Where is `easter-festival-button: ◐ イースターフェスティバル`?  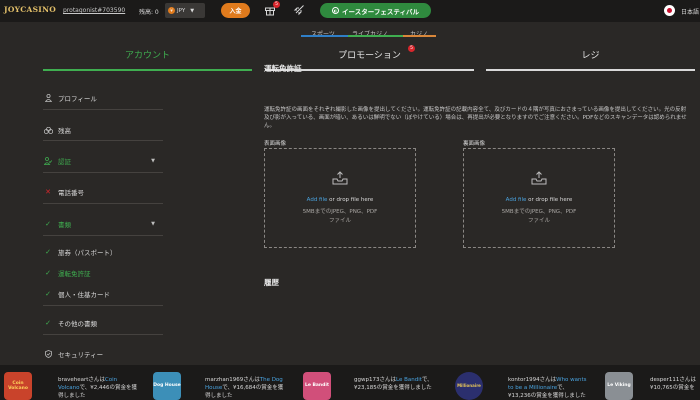
easter-festival-button: ◐ イースターフェスティバル is located at coordinates (375, 10).